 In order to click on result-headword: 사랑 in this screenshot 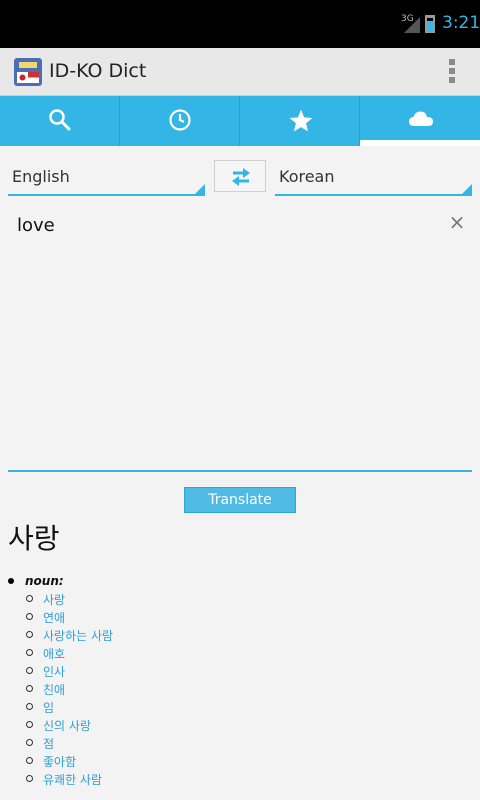, I will do `click(34, 538)`.